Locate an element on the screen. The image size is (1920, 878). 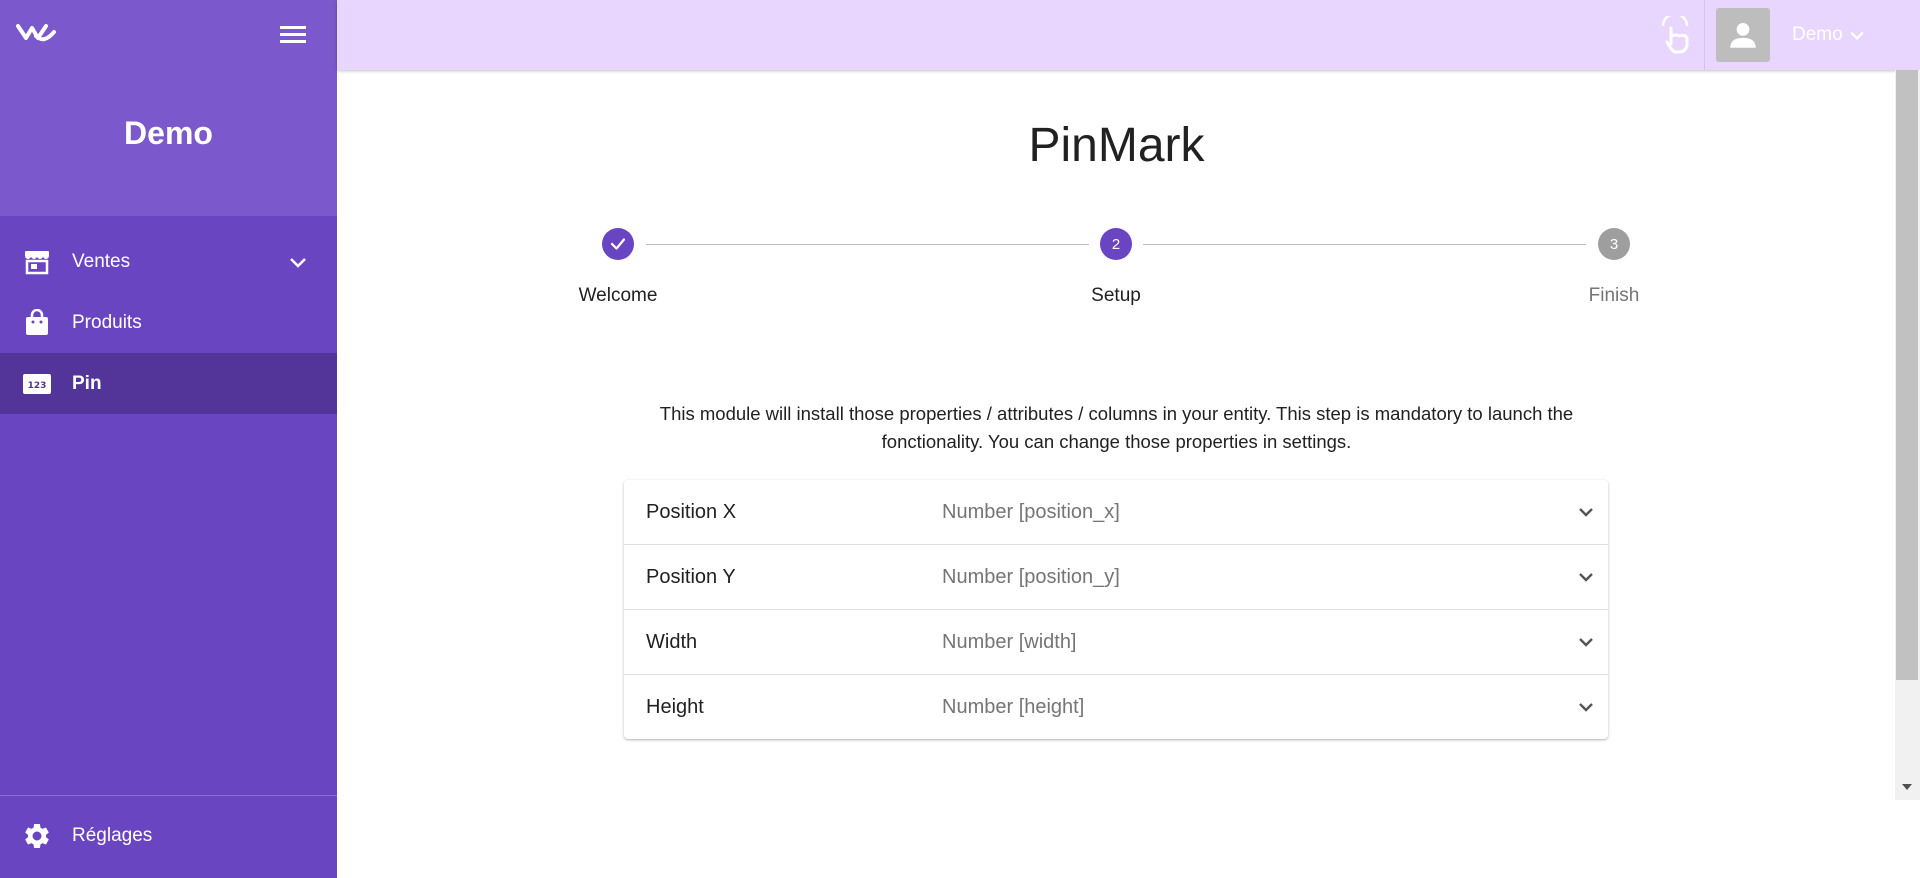
gear-icon is located at coordinates (37, 835).